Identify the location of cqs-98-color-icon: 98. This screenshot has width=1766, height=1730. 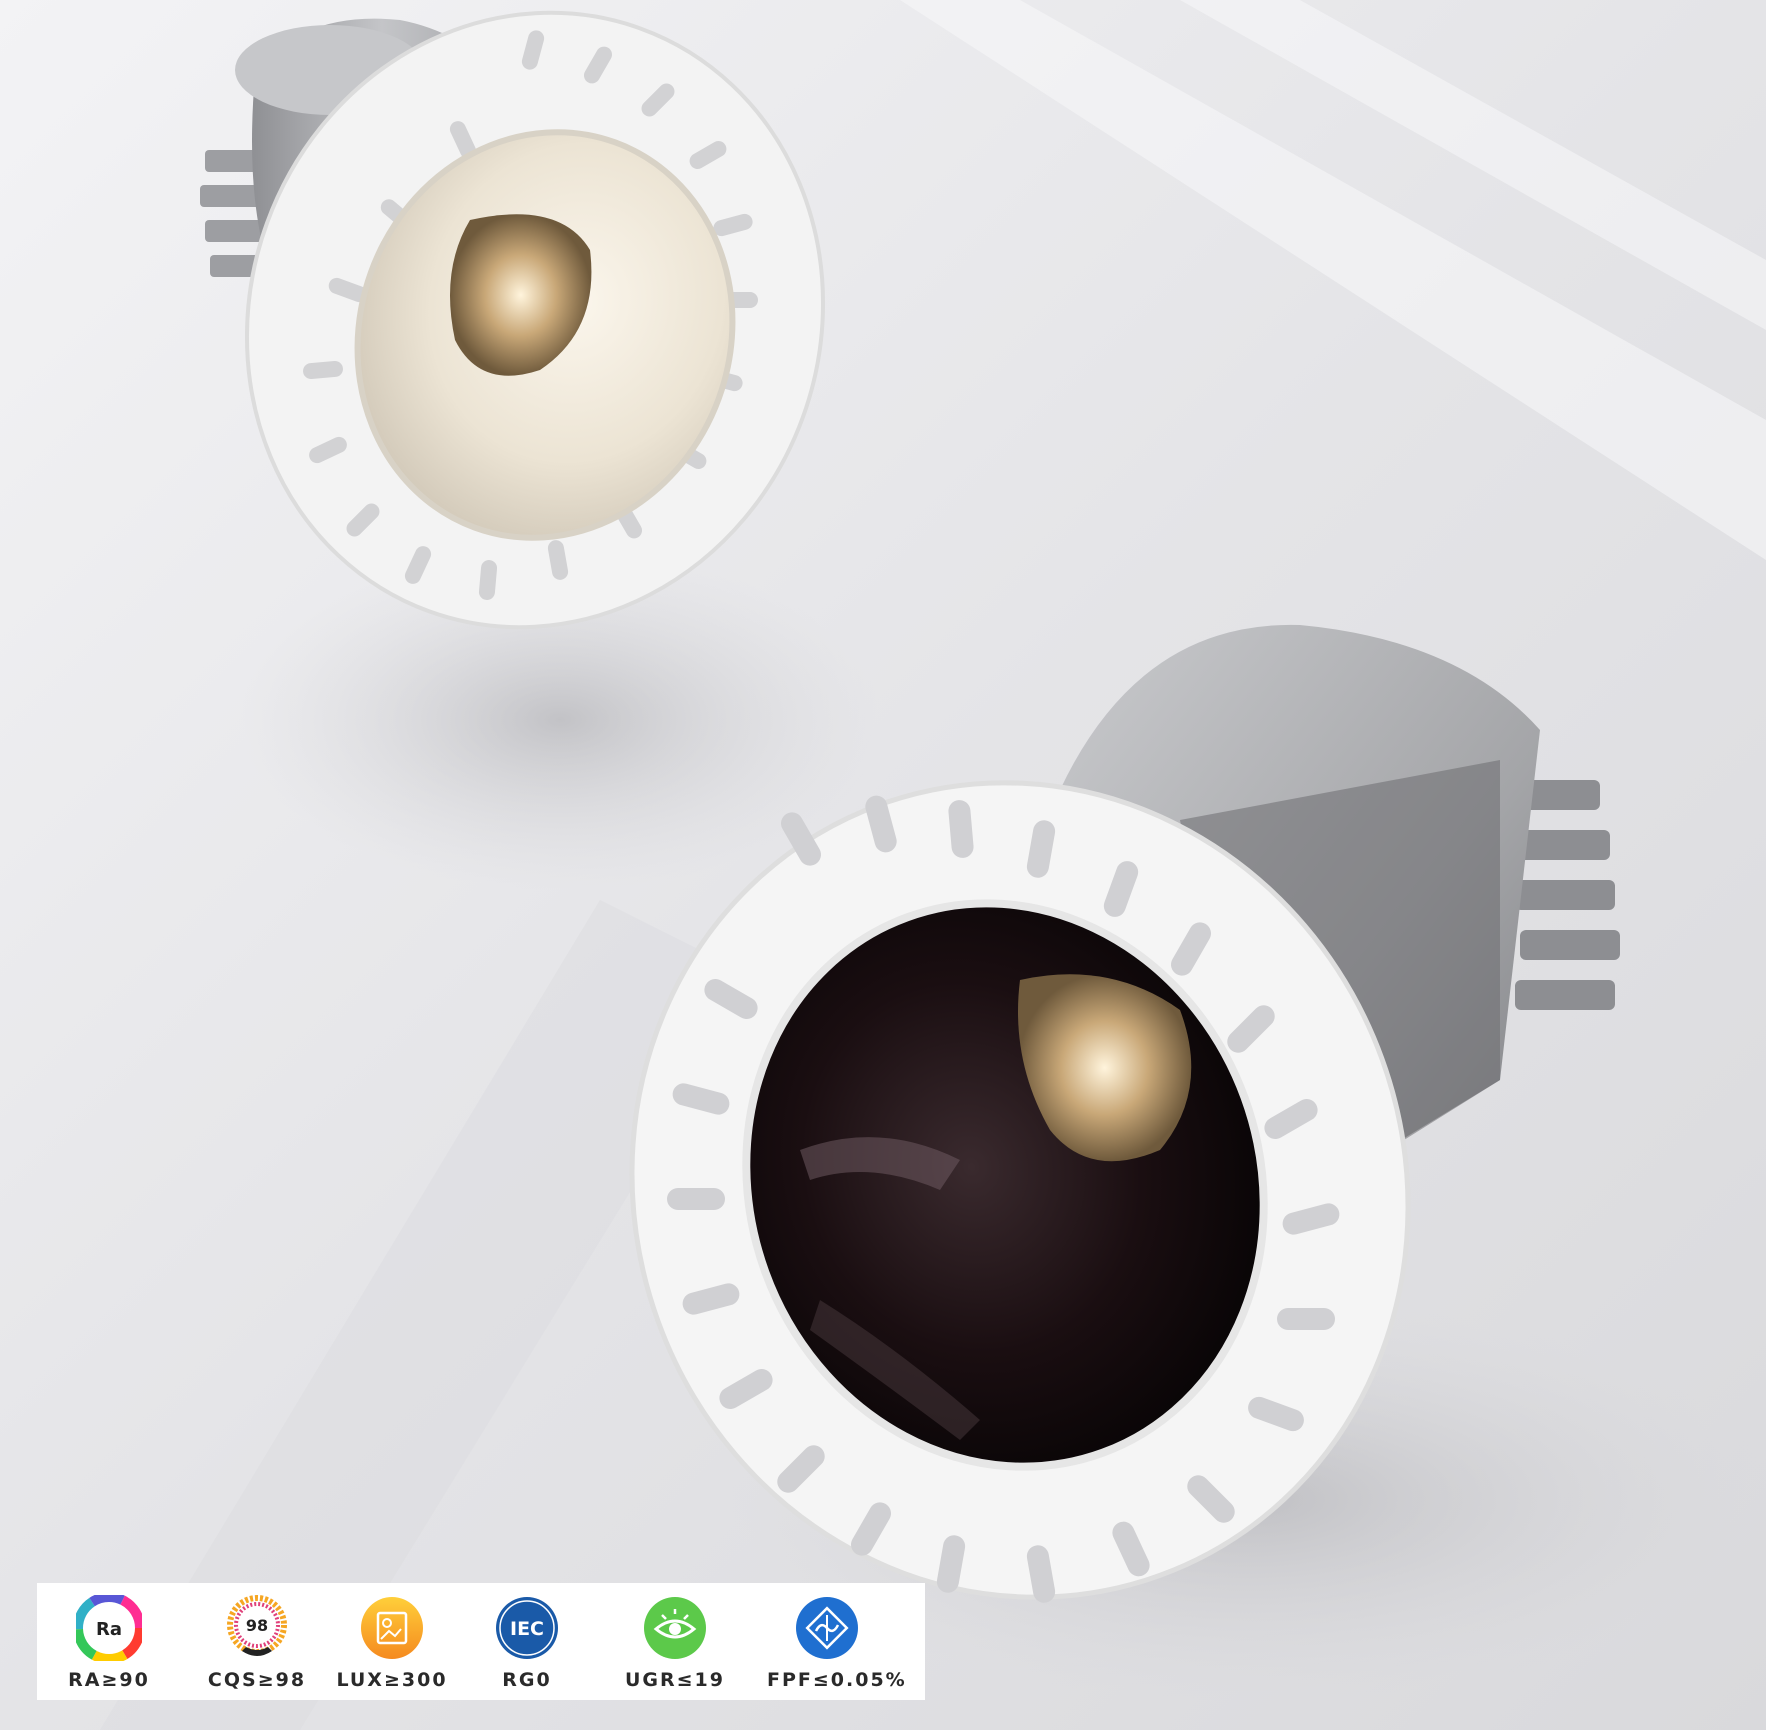
(257, 1625).